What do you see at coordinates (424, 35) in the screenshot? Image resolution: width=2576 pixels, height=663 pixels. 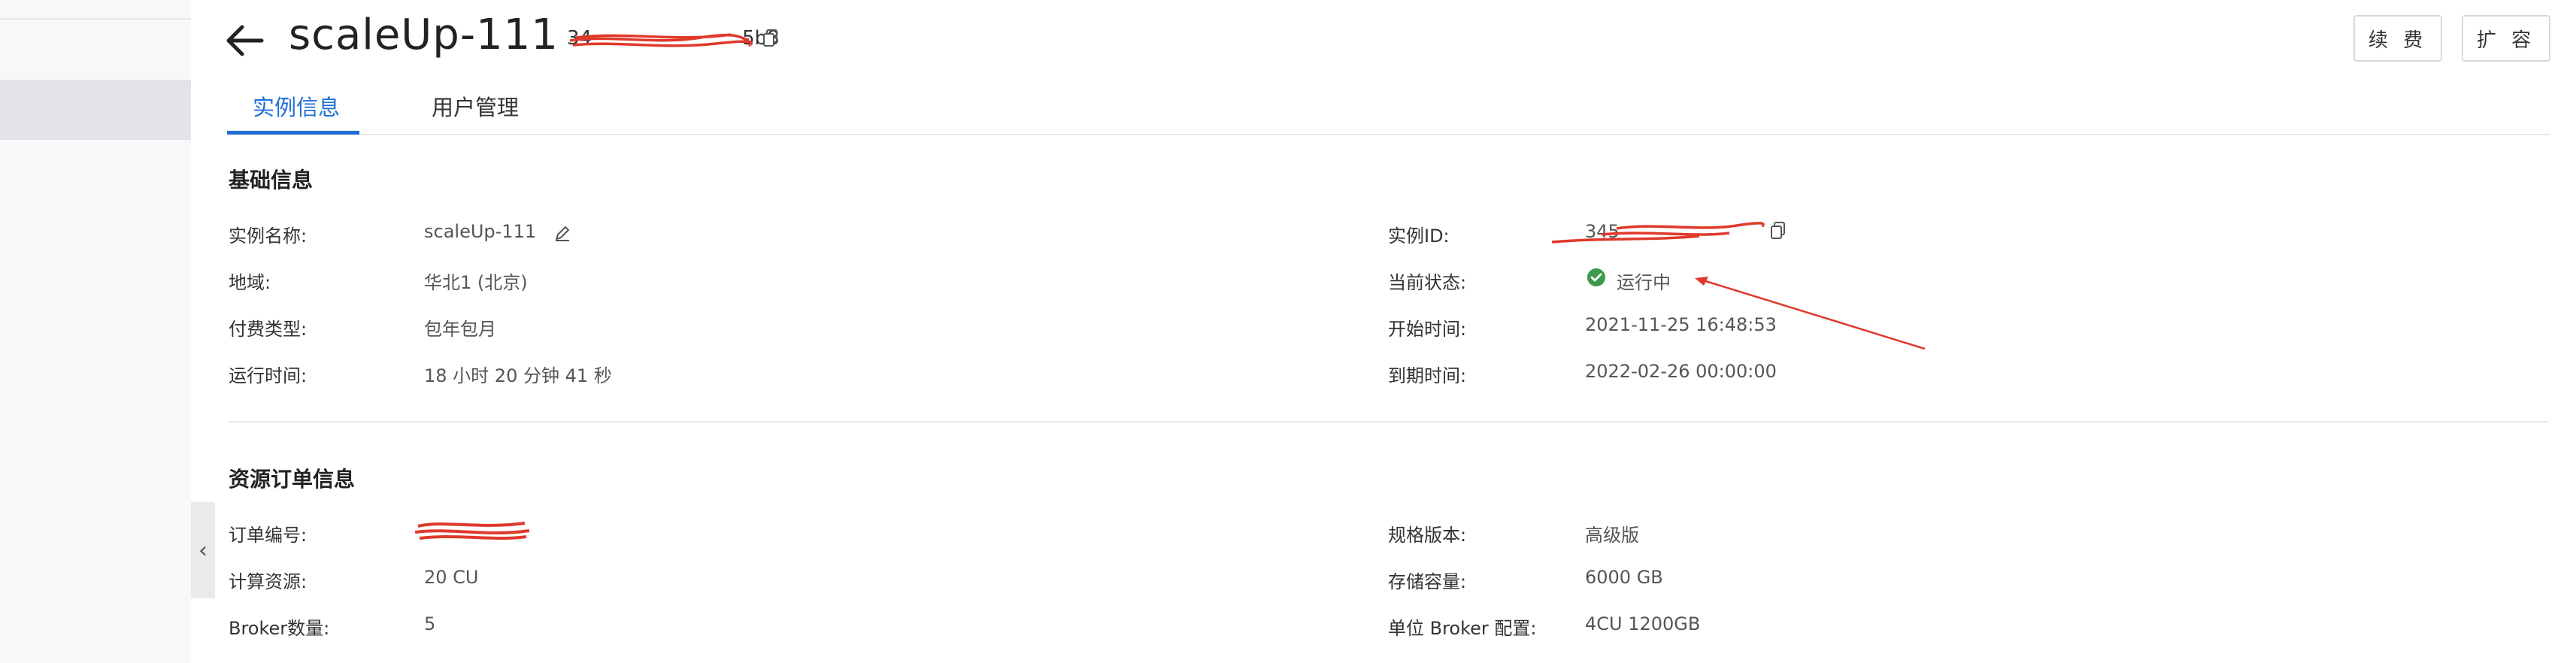 I see `page-title: scaleUp-111` at bounding box center [424, 35].